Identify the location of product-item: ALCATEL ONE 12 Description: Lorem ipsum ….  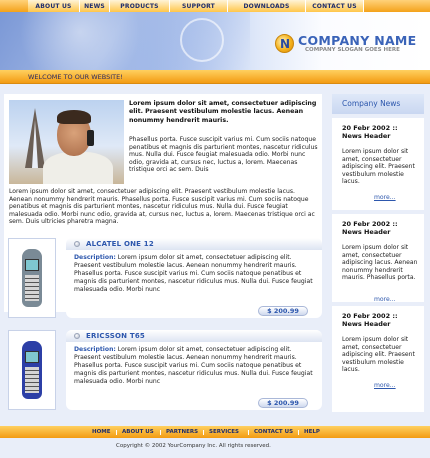
(163, 278).